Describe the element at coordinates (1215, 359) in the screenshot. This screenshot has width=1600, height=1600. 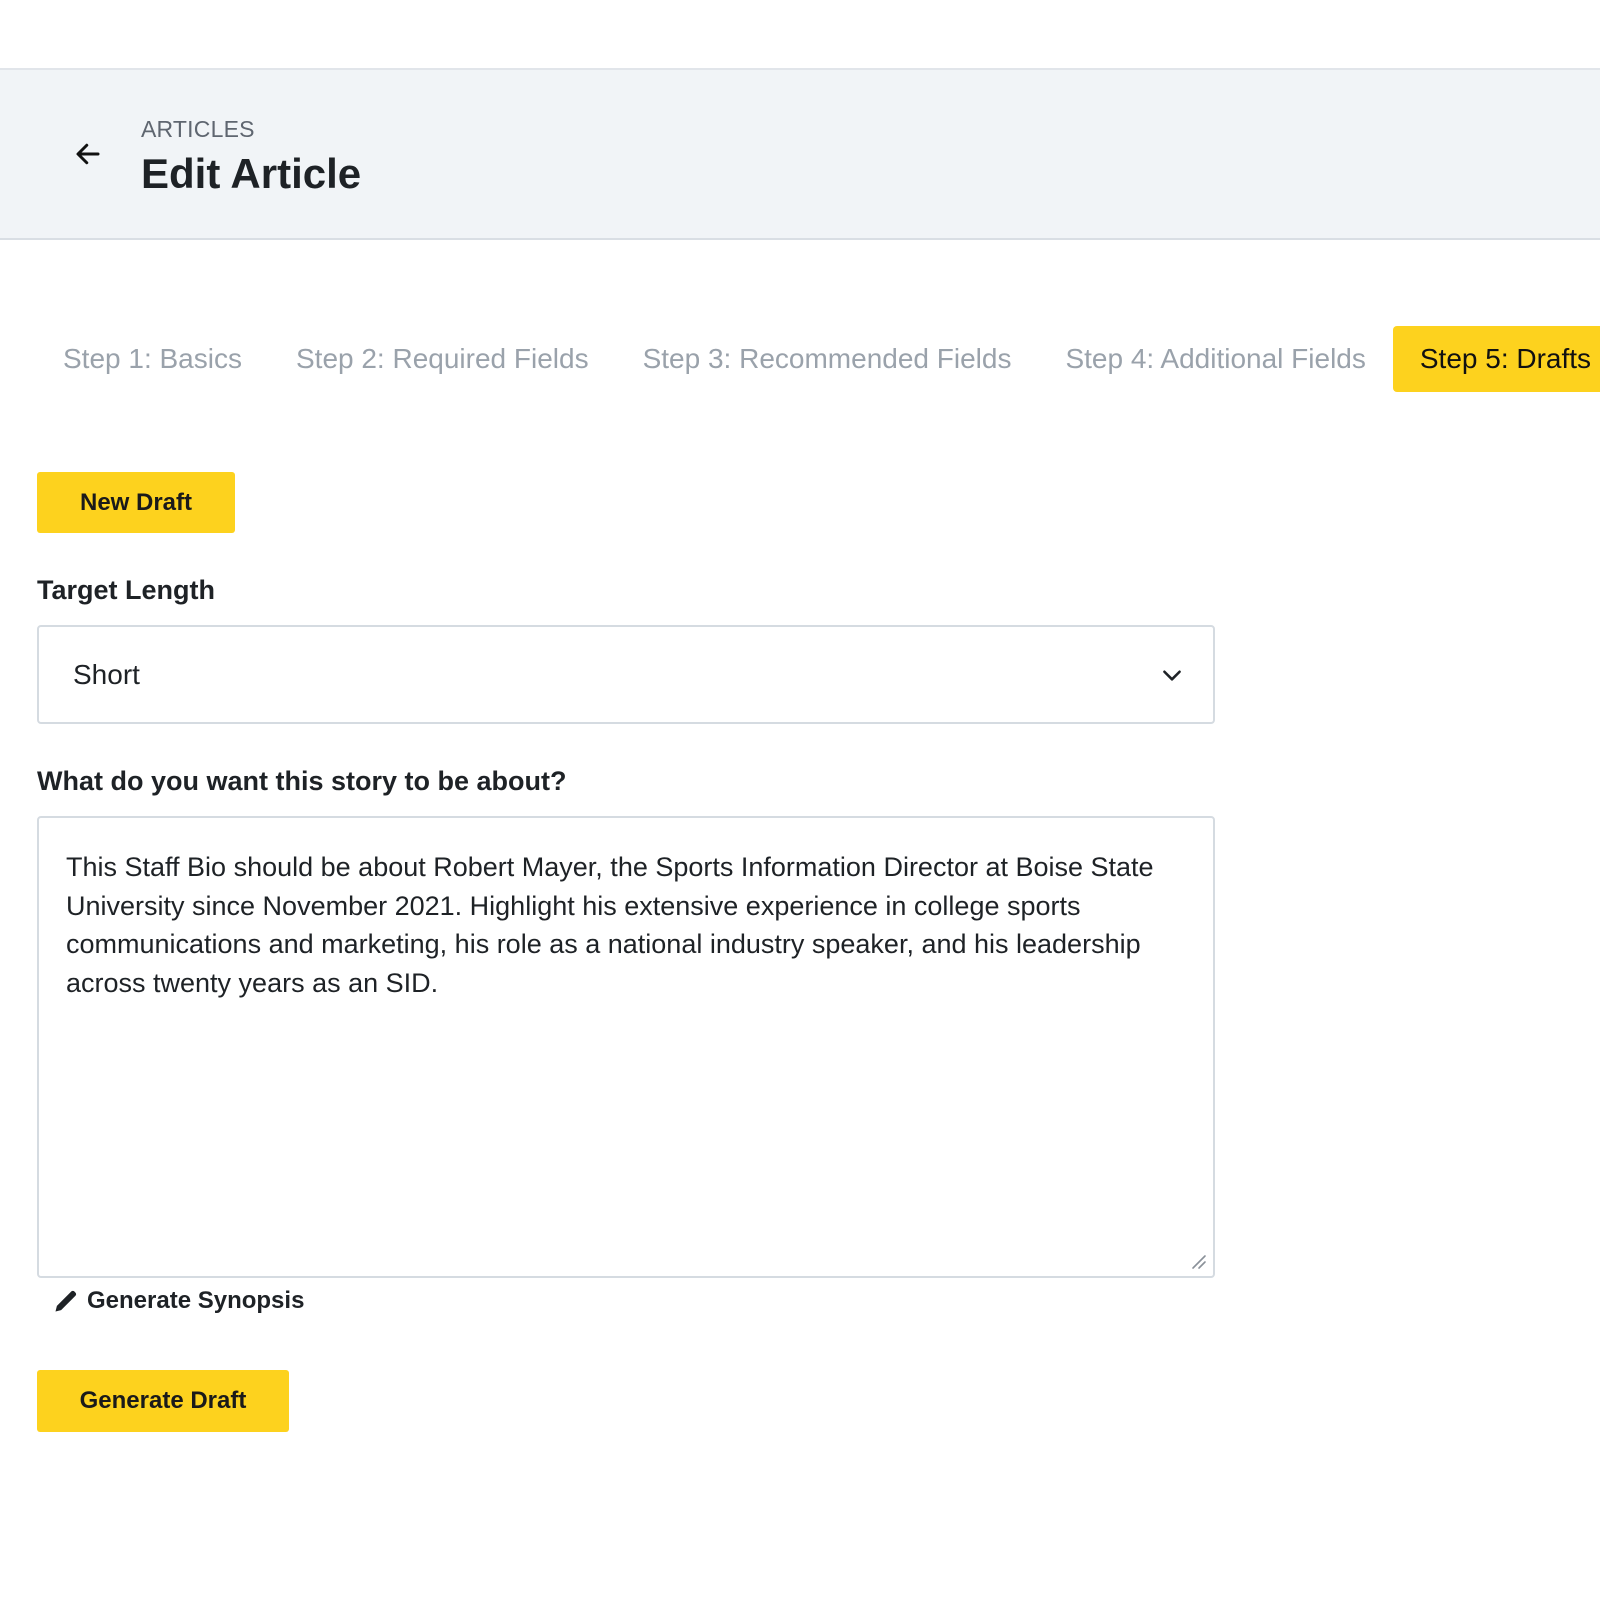
I see `tab-step-4-additional-fields: Step 4: Additional Fields` at that location.